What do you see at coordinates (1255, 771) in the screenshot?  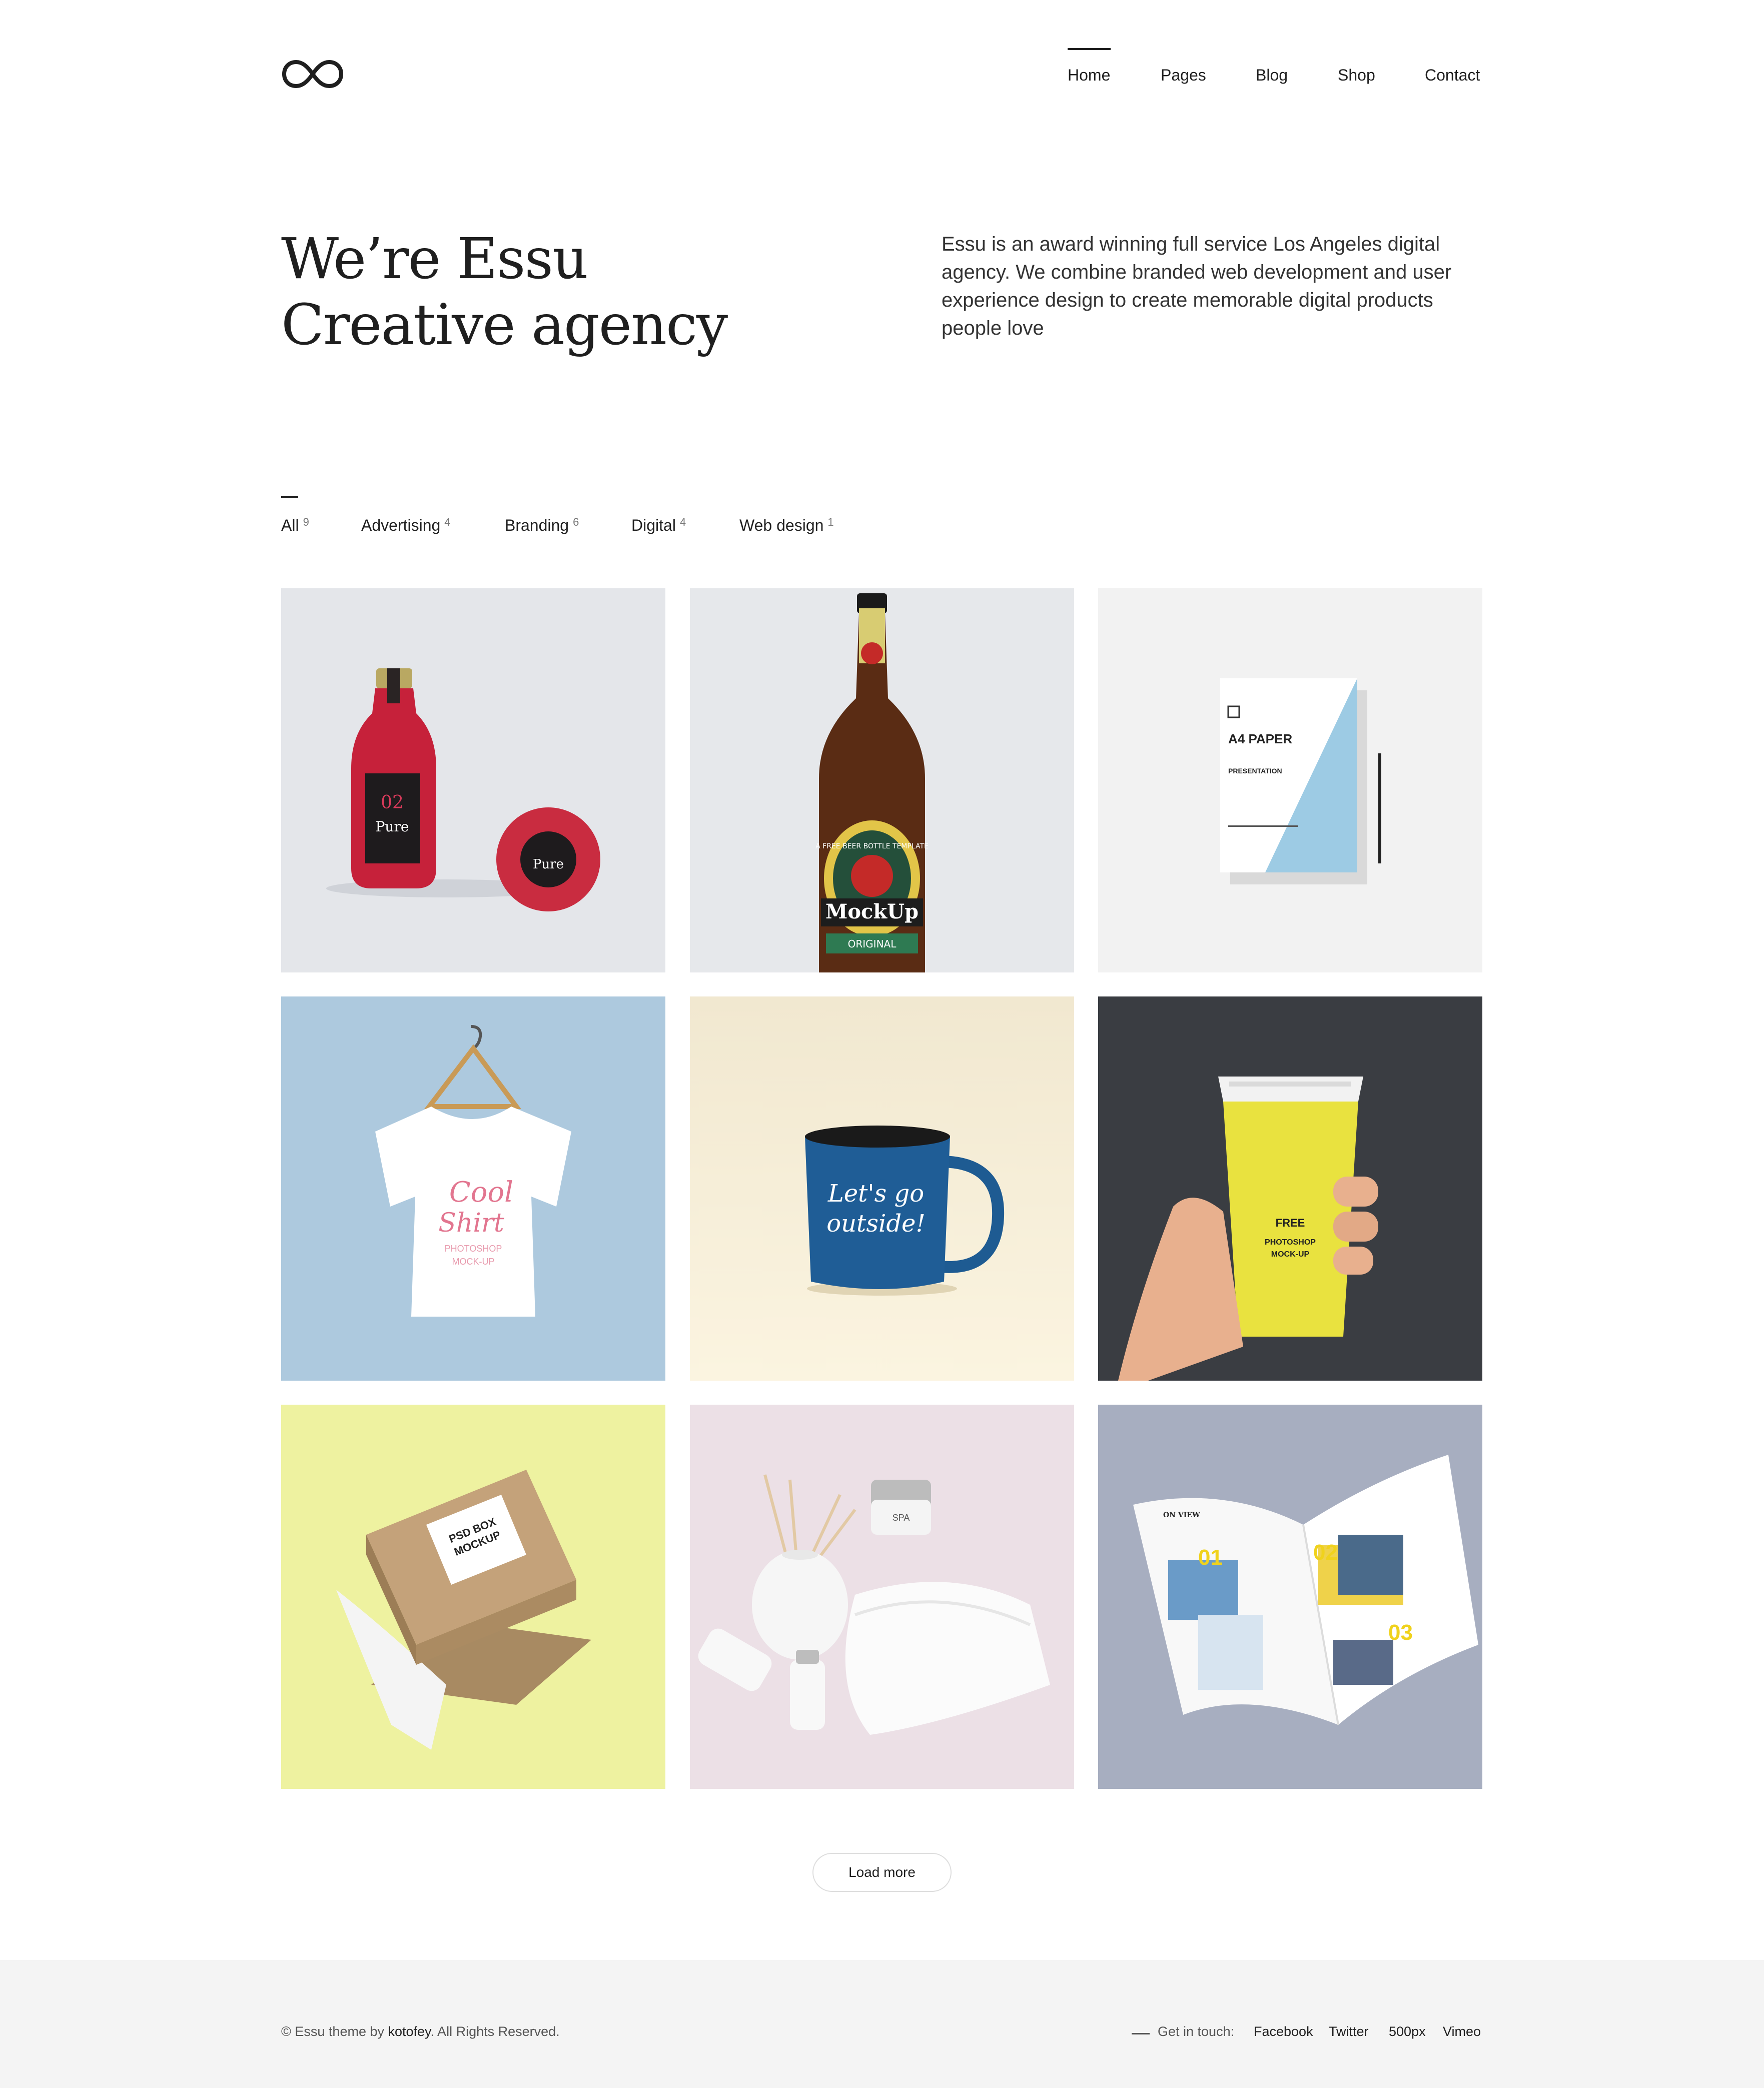 I see `svg-text: PRESENTATION` at bounding box center [1255, 771].